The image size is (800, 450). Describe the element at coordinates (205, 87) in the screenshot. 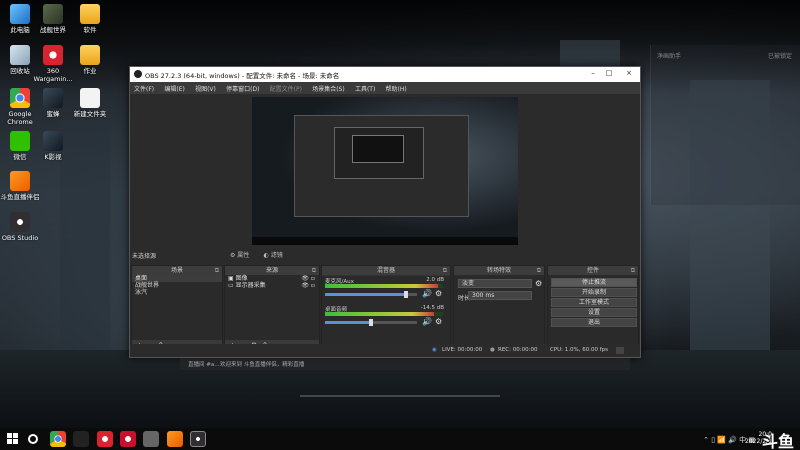

I see `menu-view: 视图(V)` at that location.